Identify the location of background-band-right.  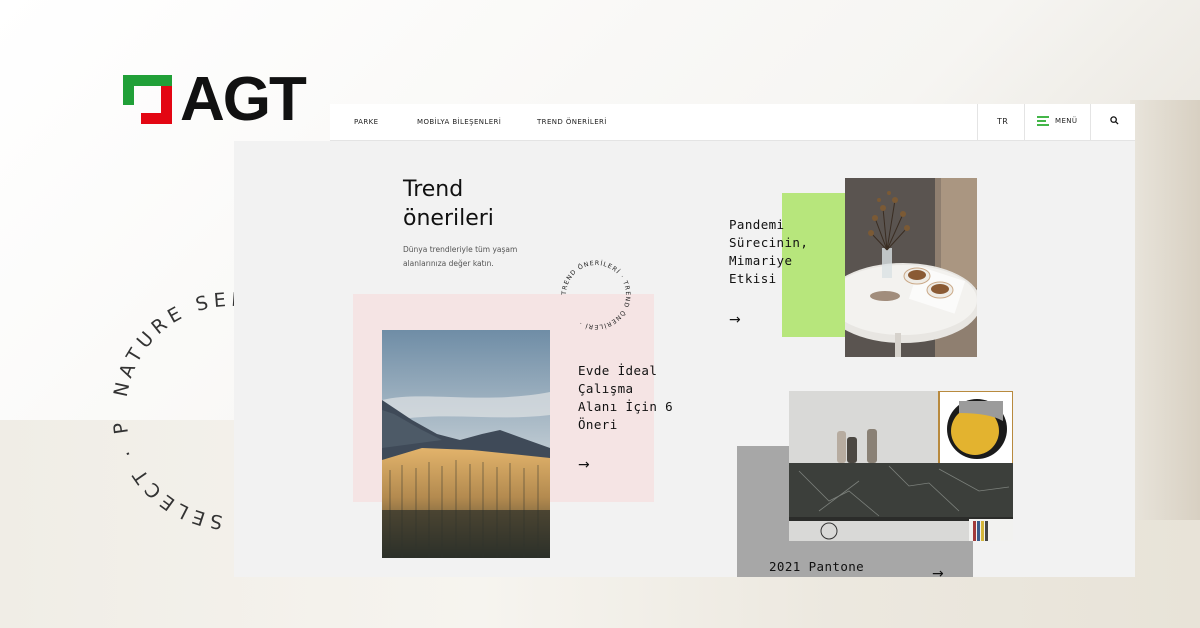
(1165, 310).